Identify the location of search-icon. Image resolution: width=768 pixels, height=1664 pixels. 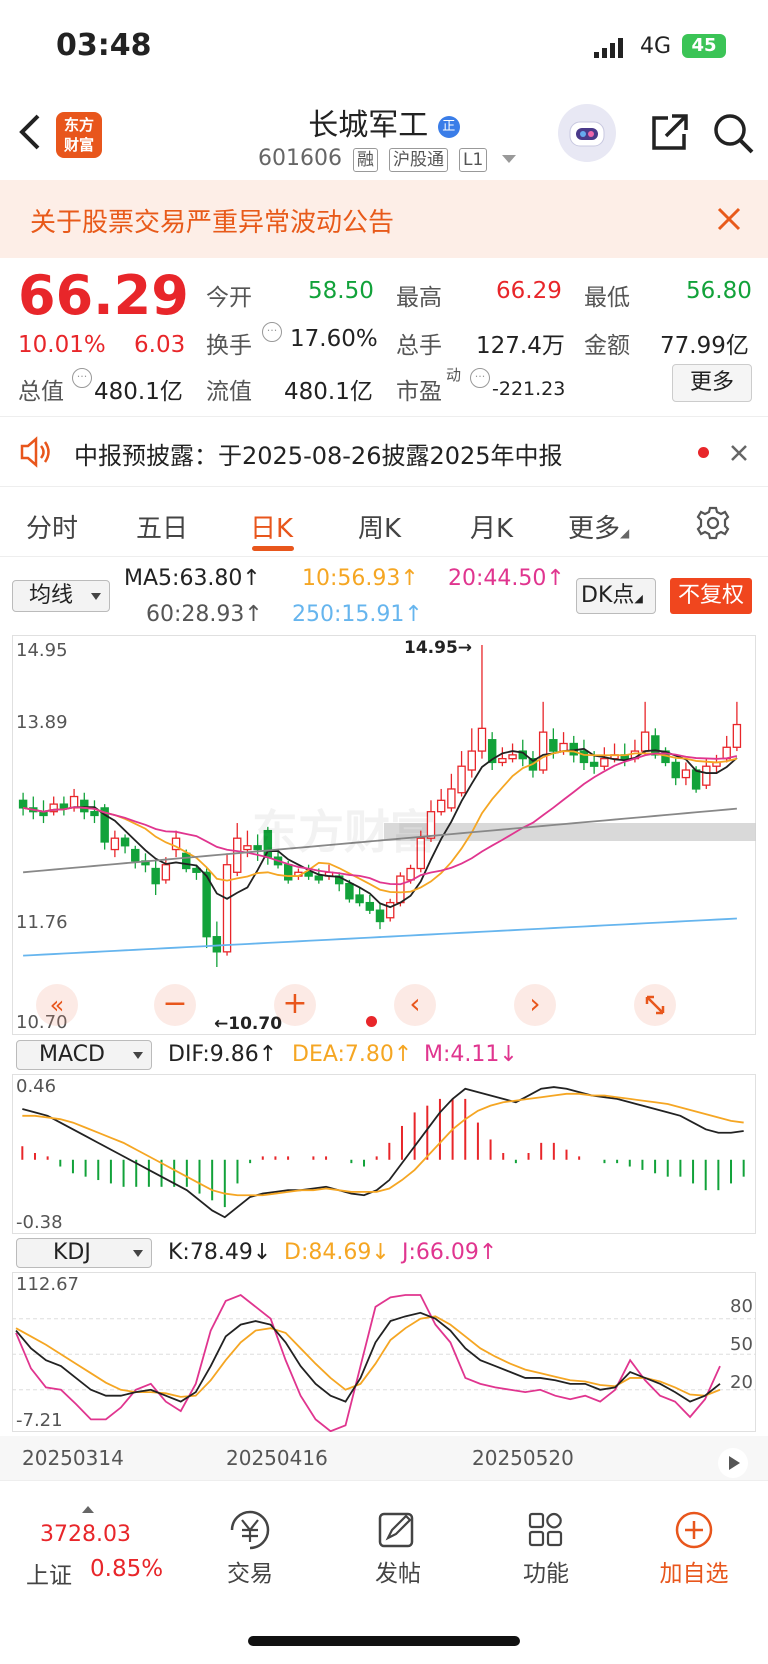
(734, 136).